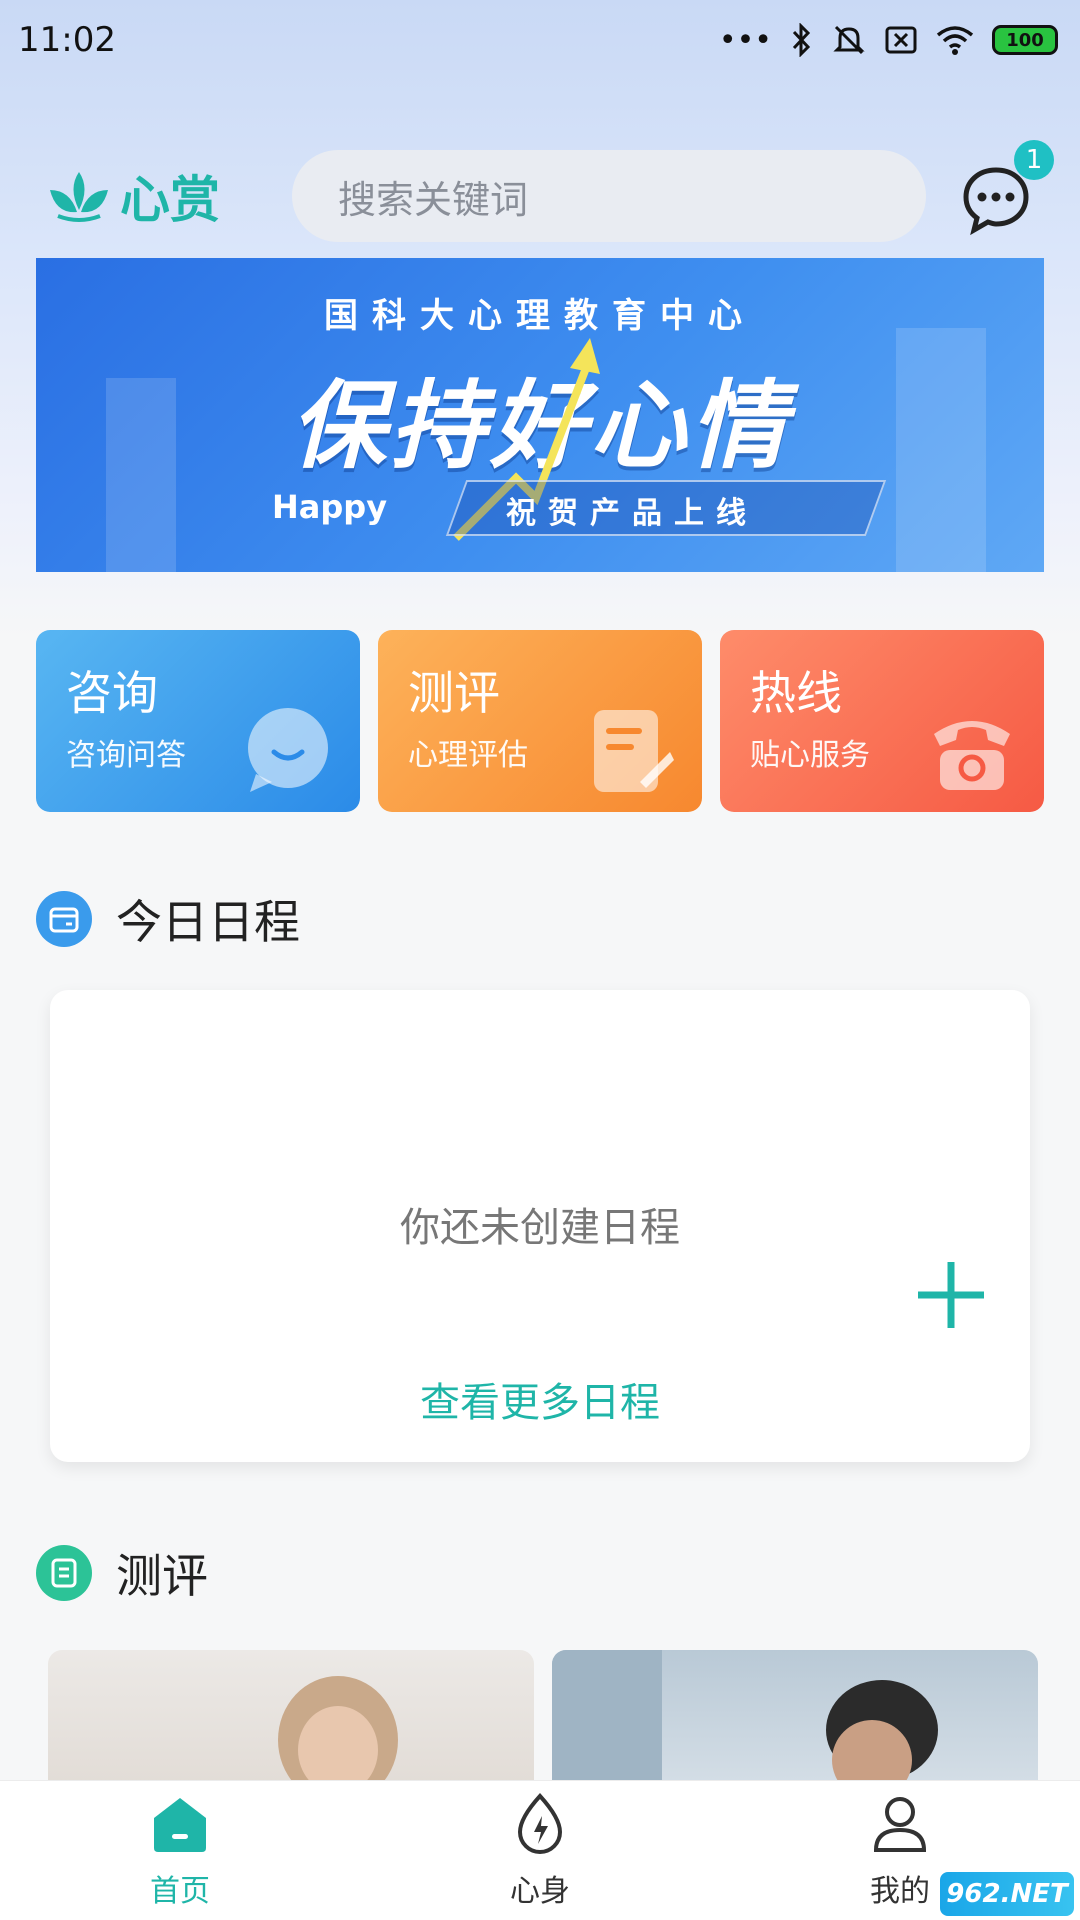  I want to click on more-schedule-link: 查看更多日程, so click(540, 1399).